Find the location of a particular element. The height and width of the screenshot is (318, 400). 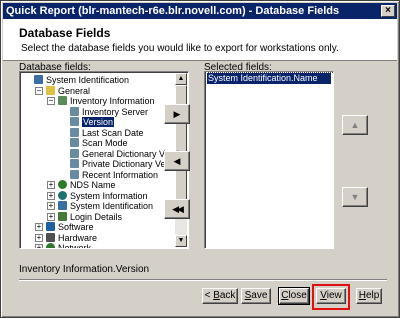

tree-node-label: NDS Name is located at coordinates (93, 185).